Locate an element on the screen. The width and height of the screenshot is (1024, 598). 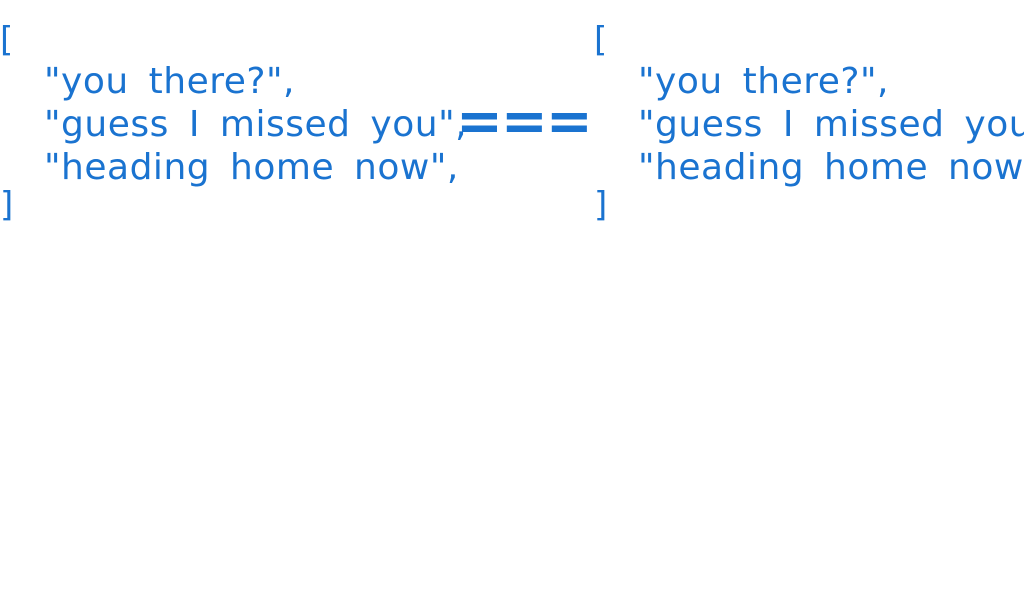
right-open-bracket: [ is located at coordinates (601, 40).